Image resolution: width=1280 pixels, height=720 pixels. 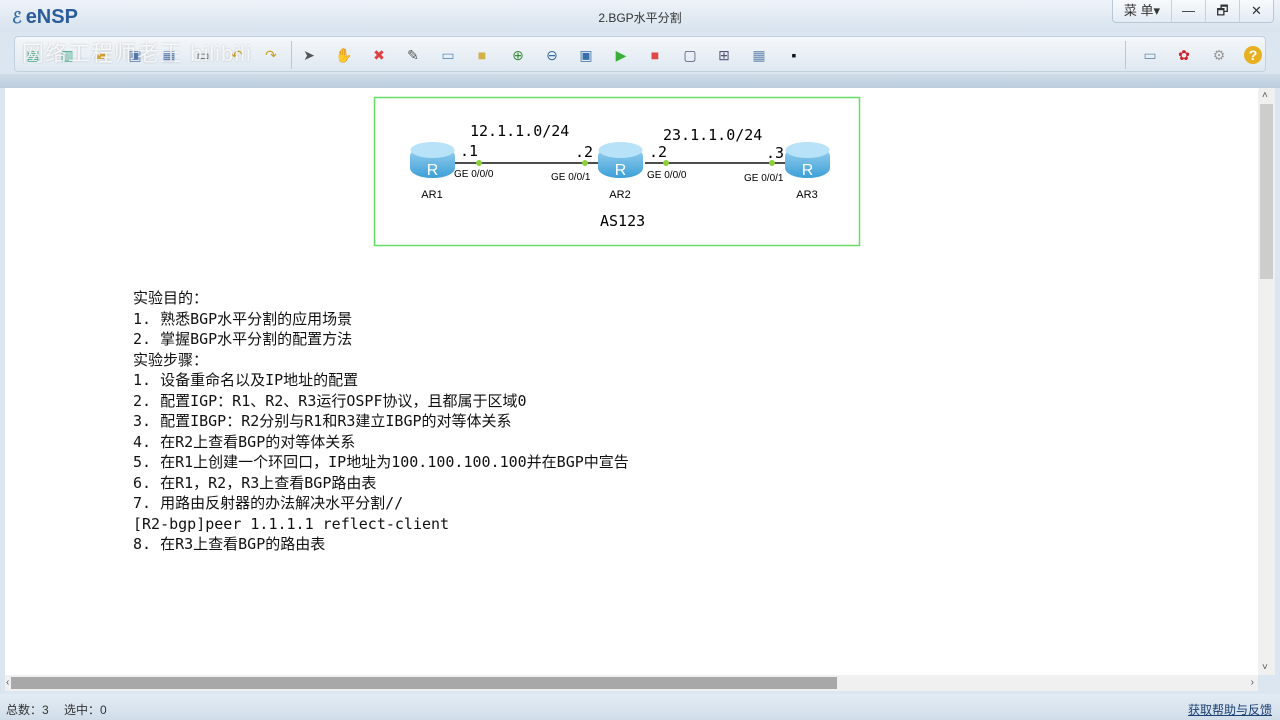 I want to click on status-bar: 总数：3 选中：0 获取帮助与反馈, so click(x=640, y=707).